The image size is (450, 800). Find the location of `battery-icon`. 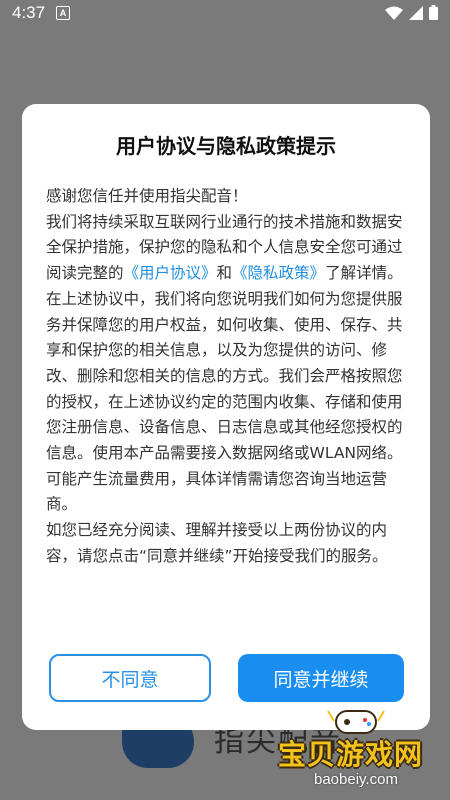

battery-icon is located at coordinates (433, 12).